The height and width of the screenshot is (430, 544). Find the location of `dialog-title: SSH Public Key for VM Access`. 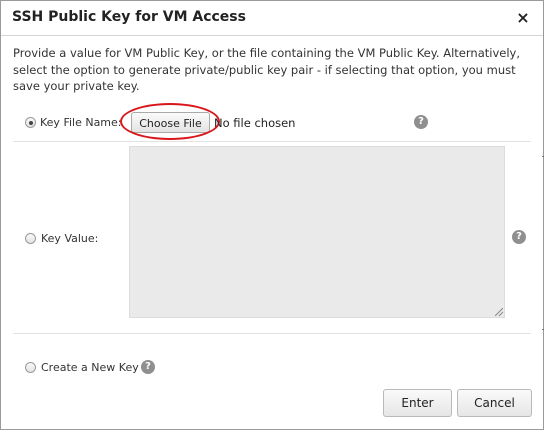

dialog-title: SSH Public Key for VM Access is located at coordinates (129, 17).